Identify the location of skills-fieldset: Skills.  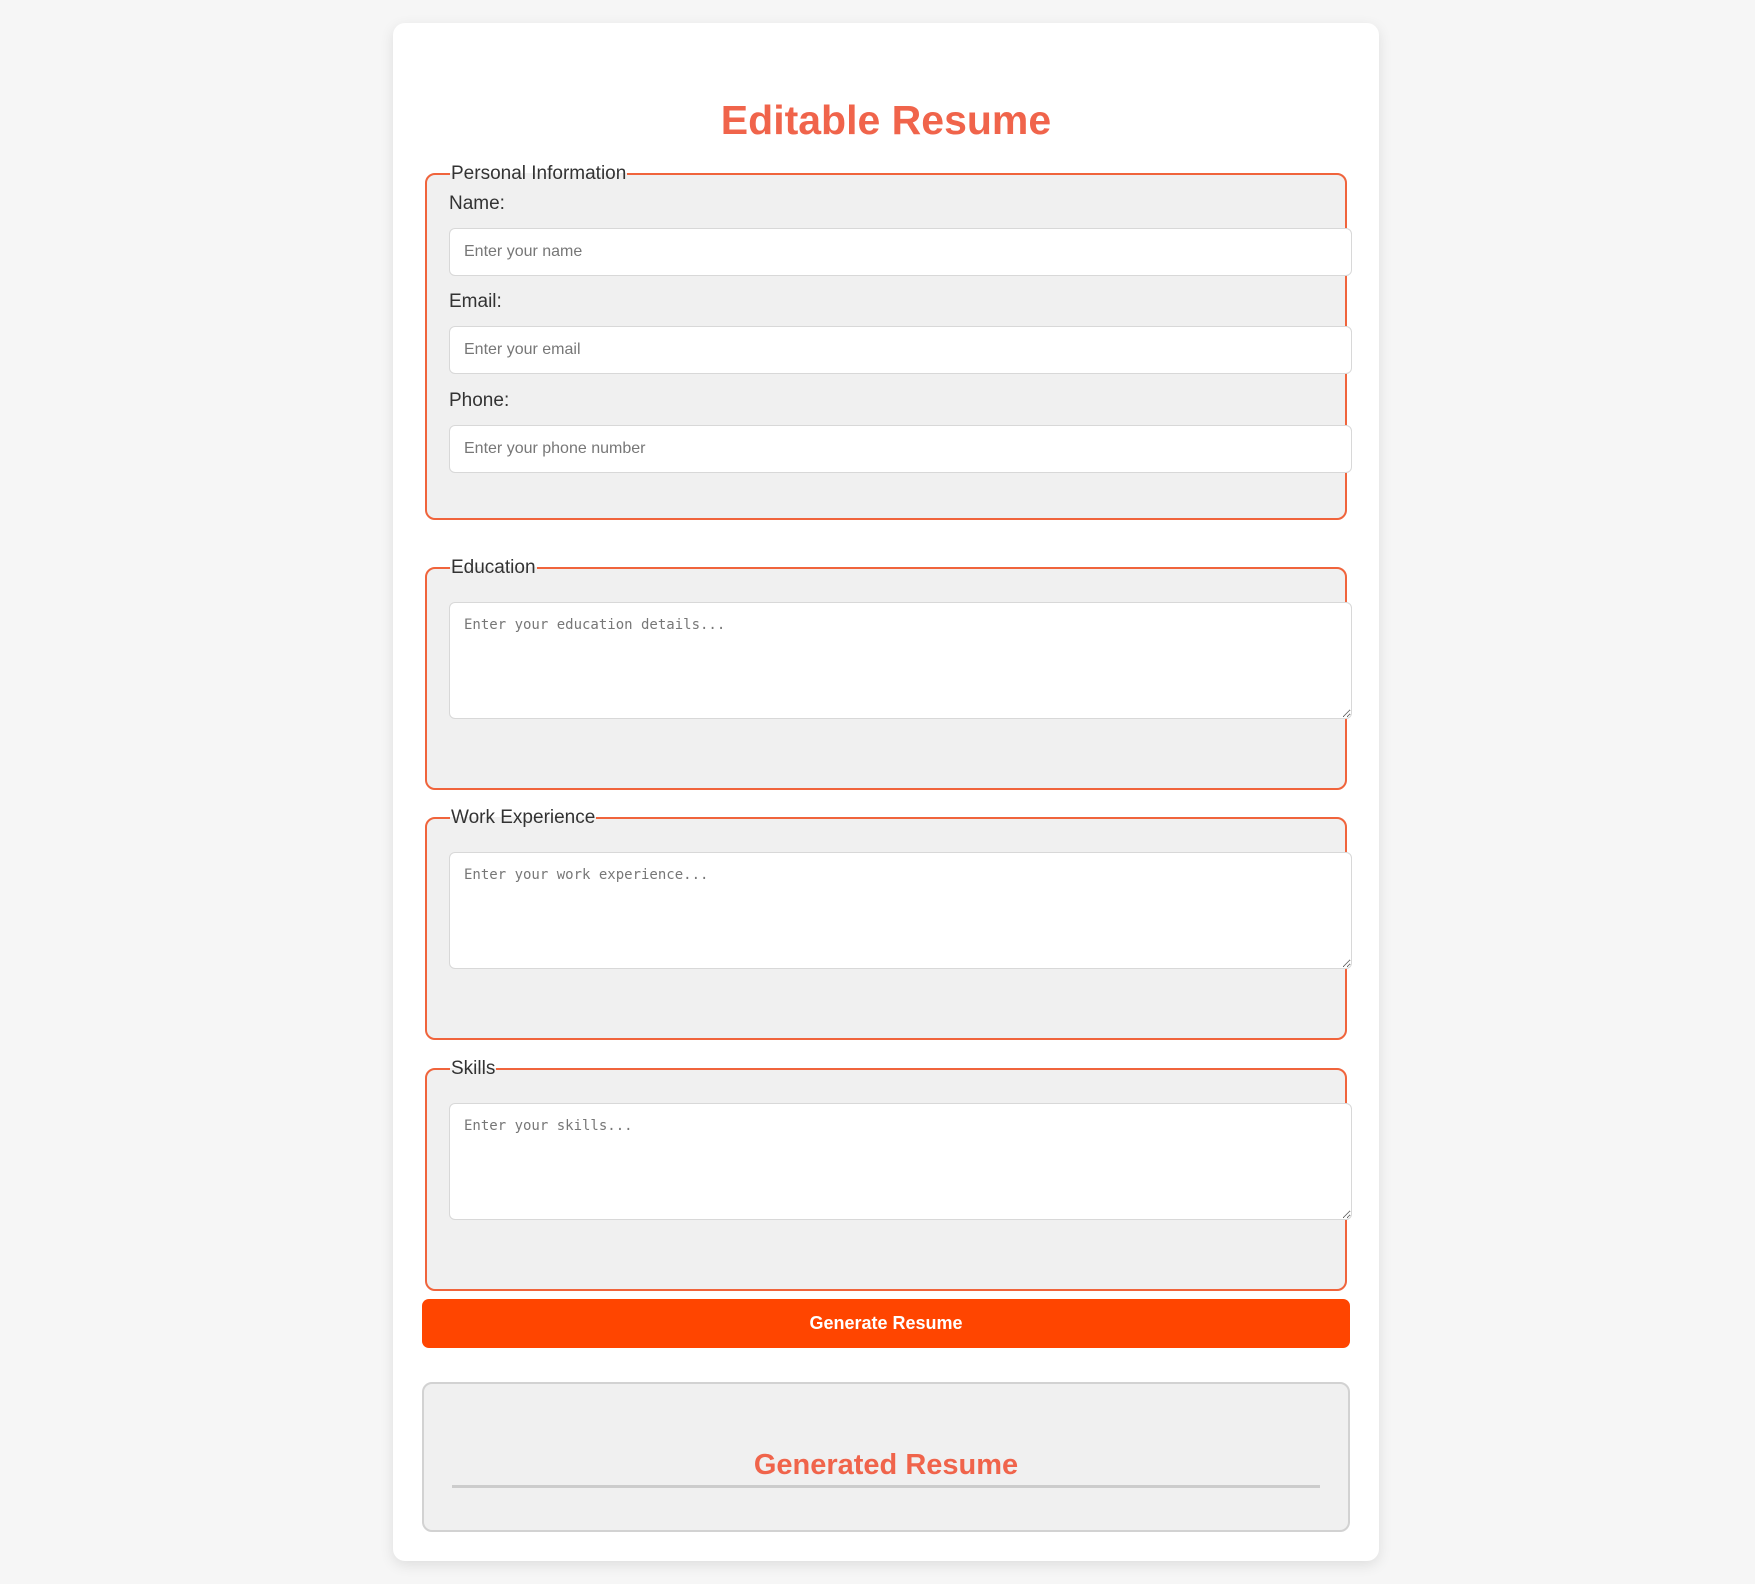
(888, 1174).